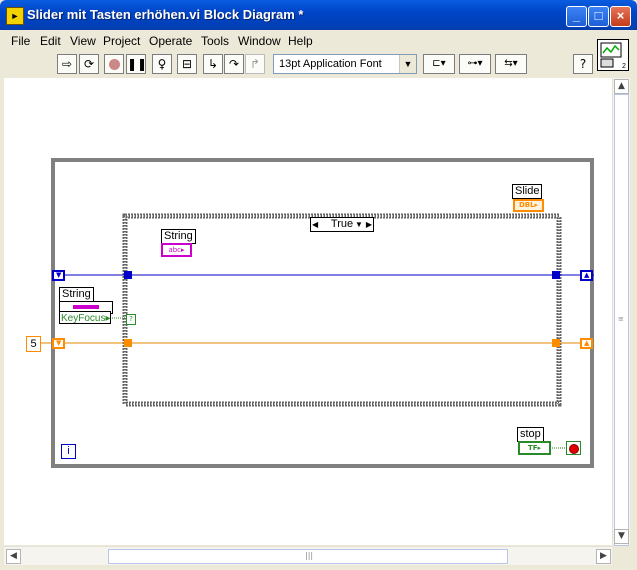 The width and height of the screenshot is (637, 570). What do you see at coordinates (128, 343) in the screenshot?
I see `case-tunnel-in-numeric` at bounding box center [128, 343].